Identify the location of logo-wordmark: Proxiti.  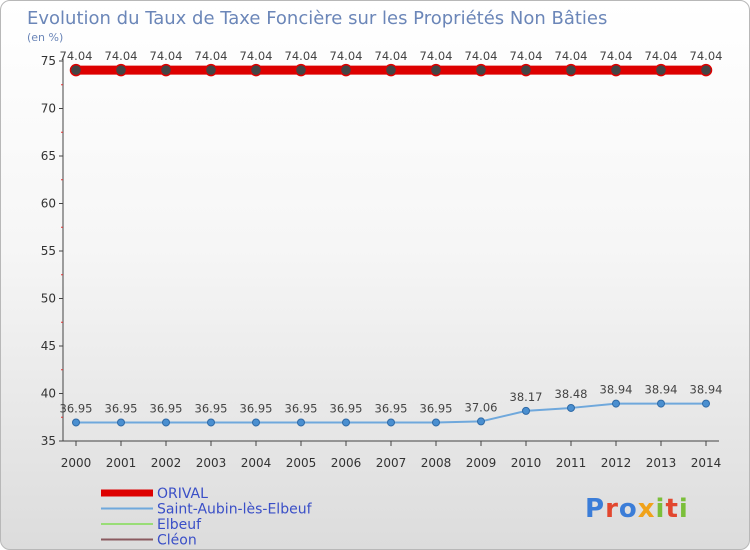
(637, 509).